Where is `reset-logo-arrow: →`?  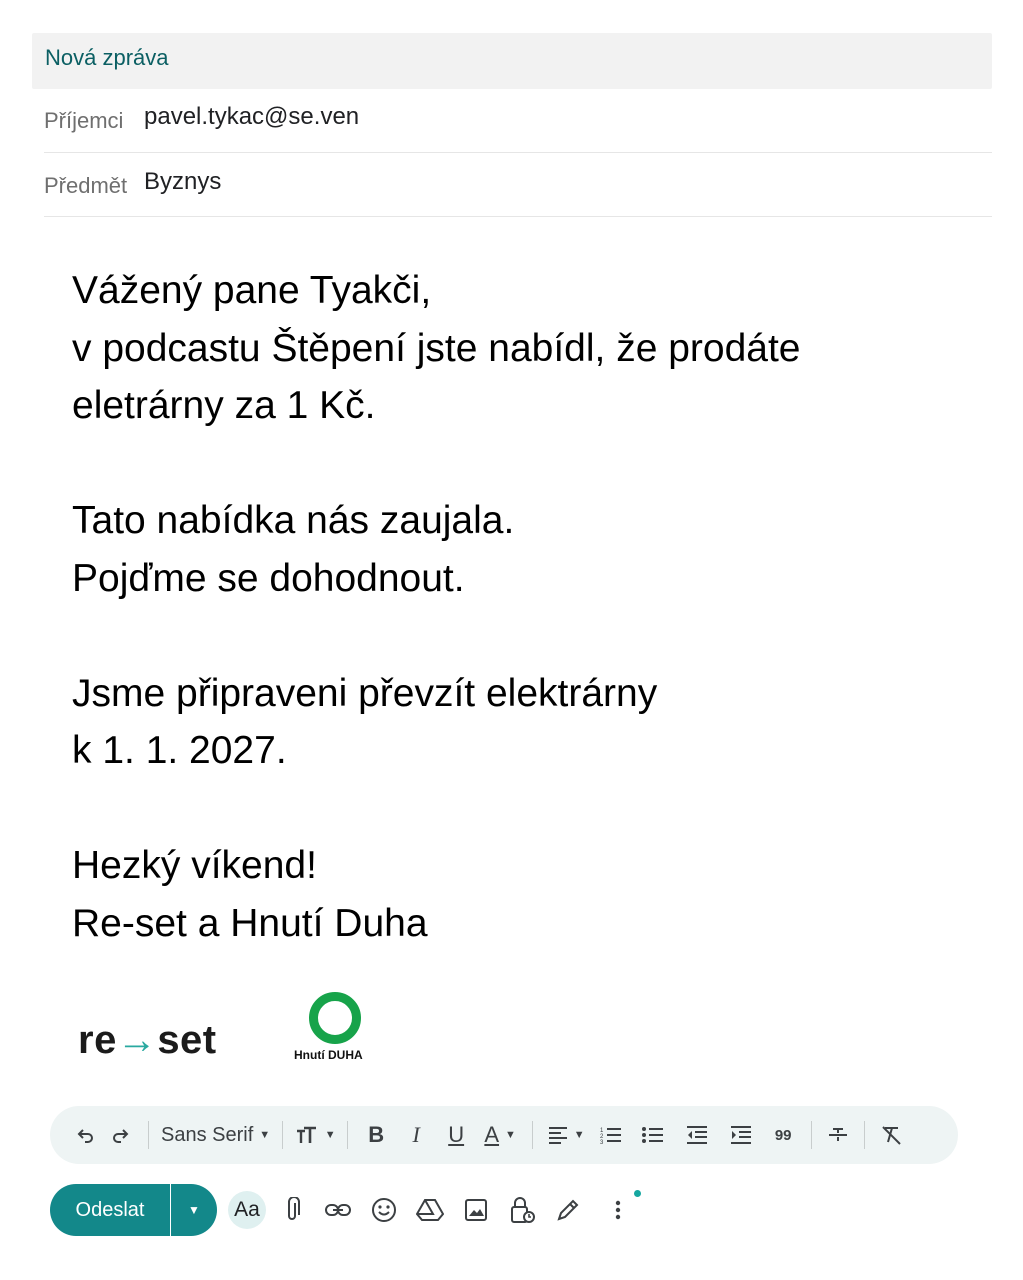
reset-logo-arrow: → is located at coordinates (137, 1040).